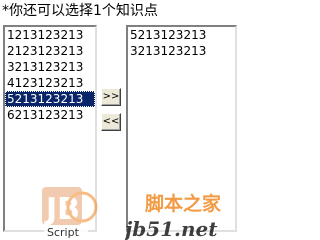 This screenshot has height=240, width=320. What do you see at coordinates (181, 35) in the screenshot?
I see `list-item: 5213123213` at bounding box center [181, 35].